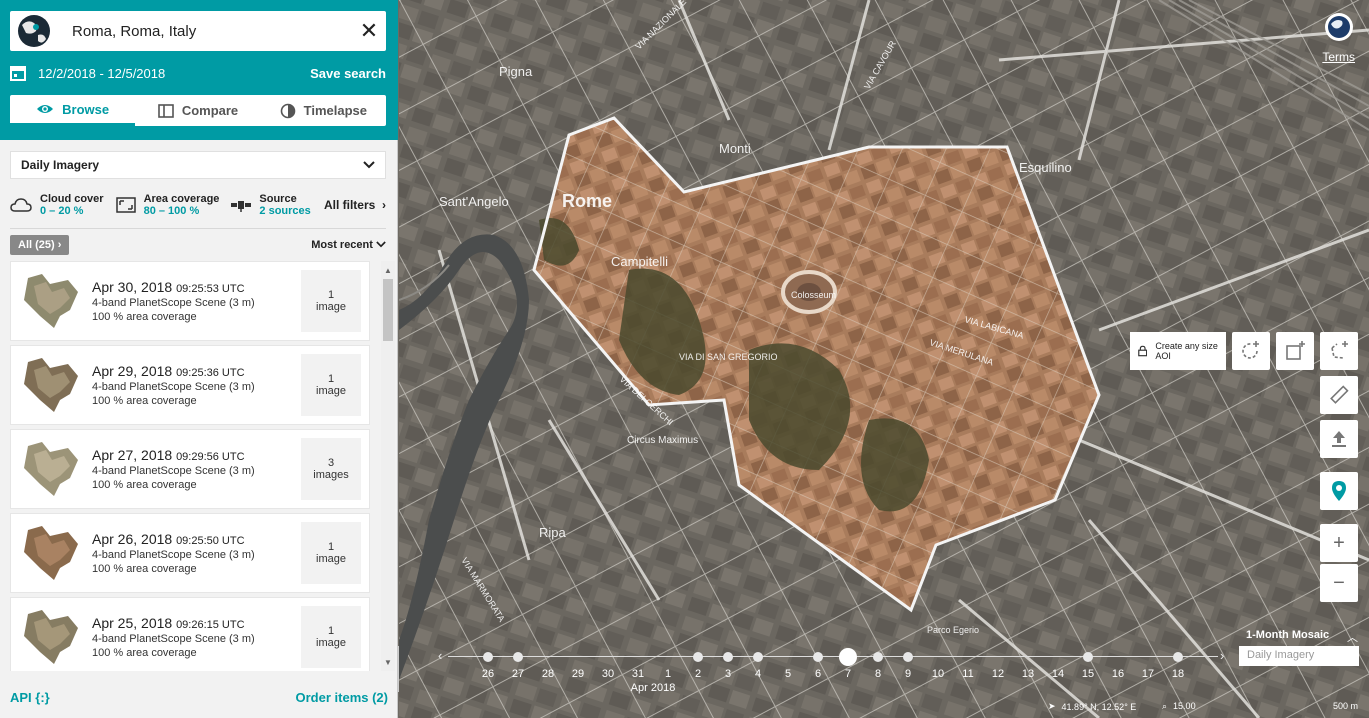  What do you see at coordinates (101, 73) in the screenshot?
I see `date-range-text: 12/2/2018 - 12/5/2018` at bounding box center [101, 73].